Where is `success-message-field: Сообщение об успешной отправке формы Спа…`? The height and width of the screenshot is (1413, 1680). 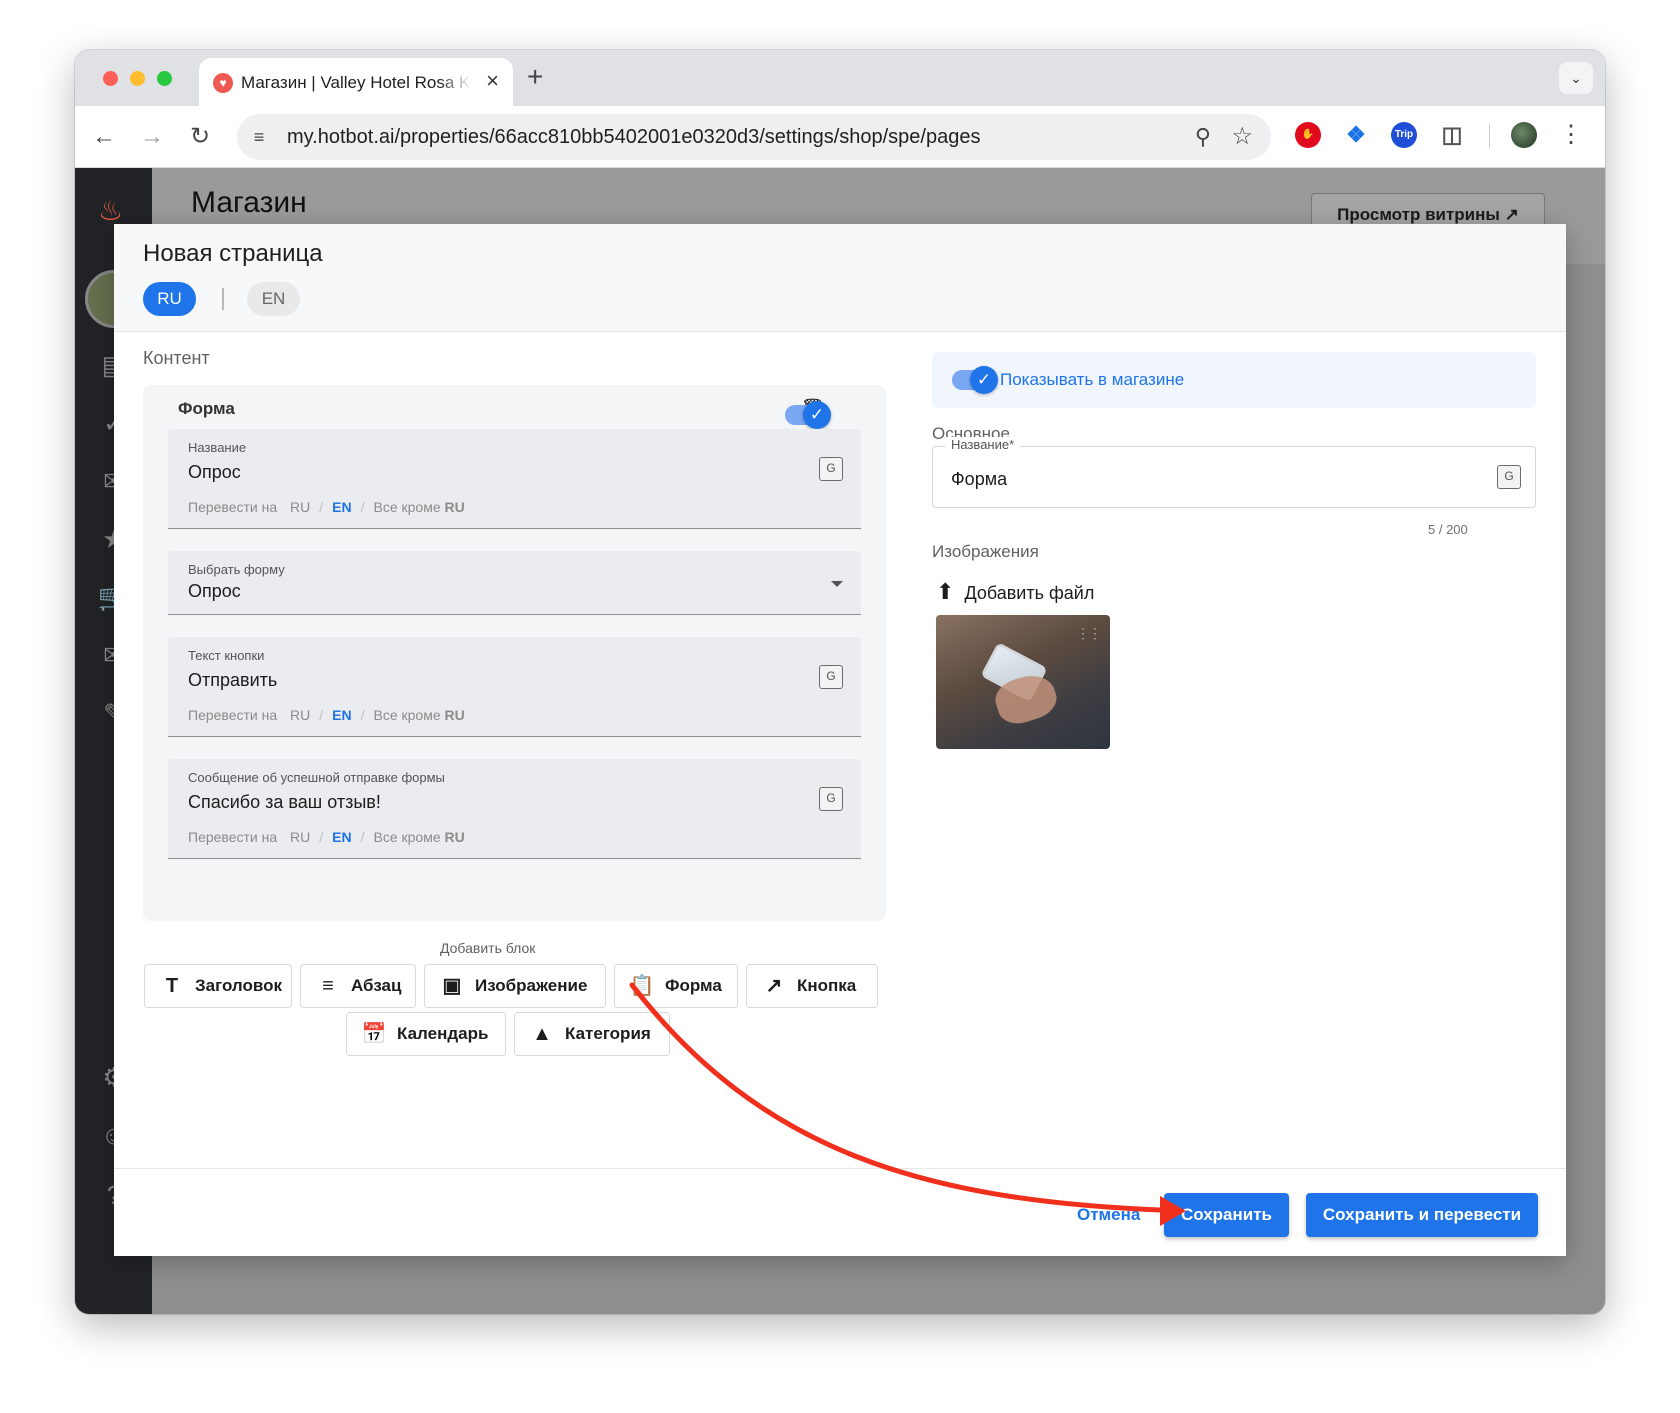 success-message-field: Сообщение об успешной отправке формы Спа… is located at coordinates (514, 809).